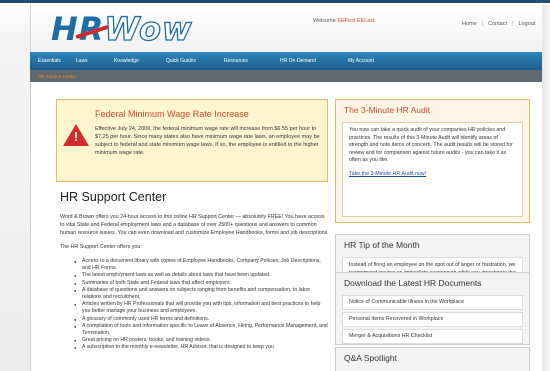 The width and height of the screenshot is (550, 371). I want to click on breadcrumb-bar: HR Support Center, so click(290, 76).